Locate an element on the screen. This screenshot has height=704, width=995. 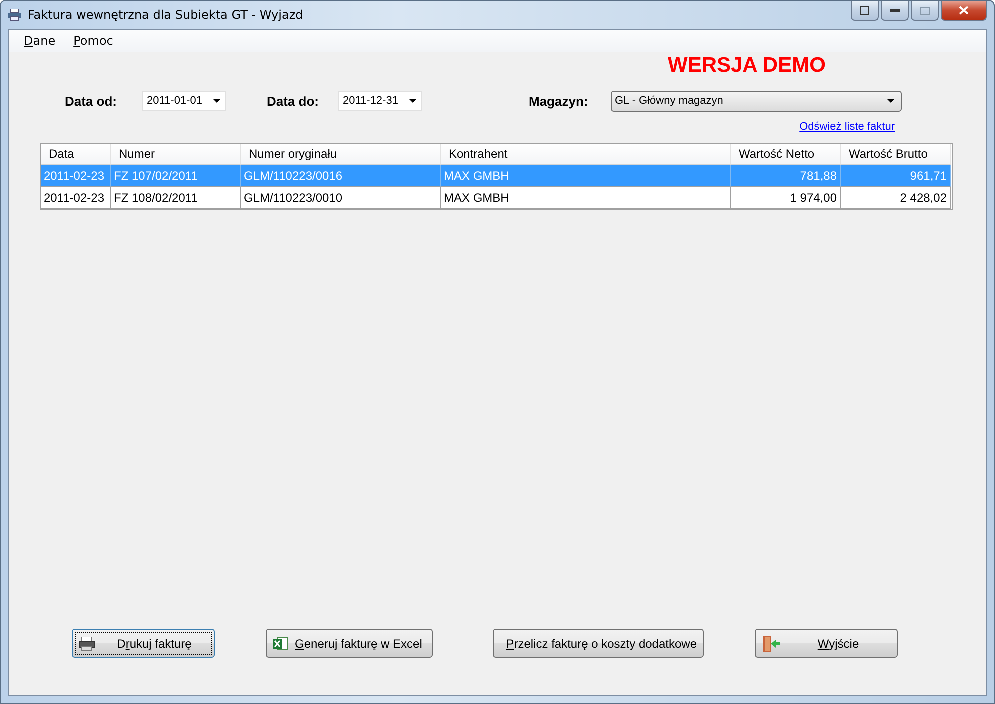
close-button is located at coordinates (964, 11).